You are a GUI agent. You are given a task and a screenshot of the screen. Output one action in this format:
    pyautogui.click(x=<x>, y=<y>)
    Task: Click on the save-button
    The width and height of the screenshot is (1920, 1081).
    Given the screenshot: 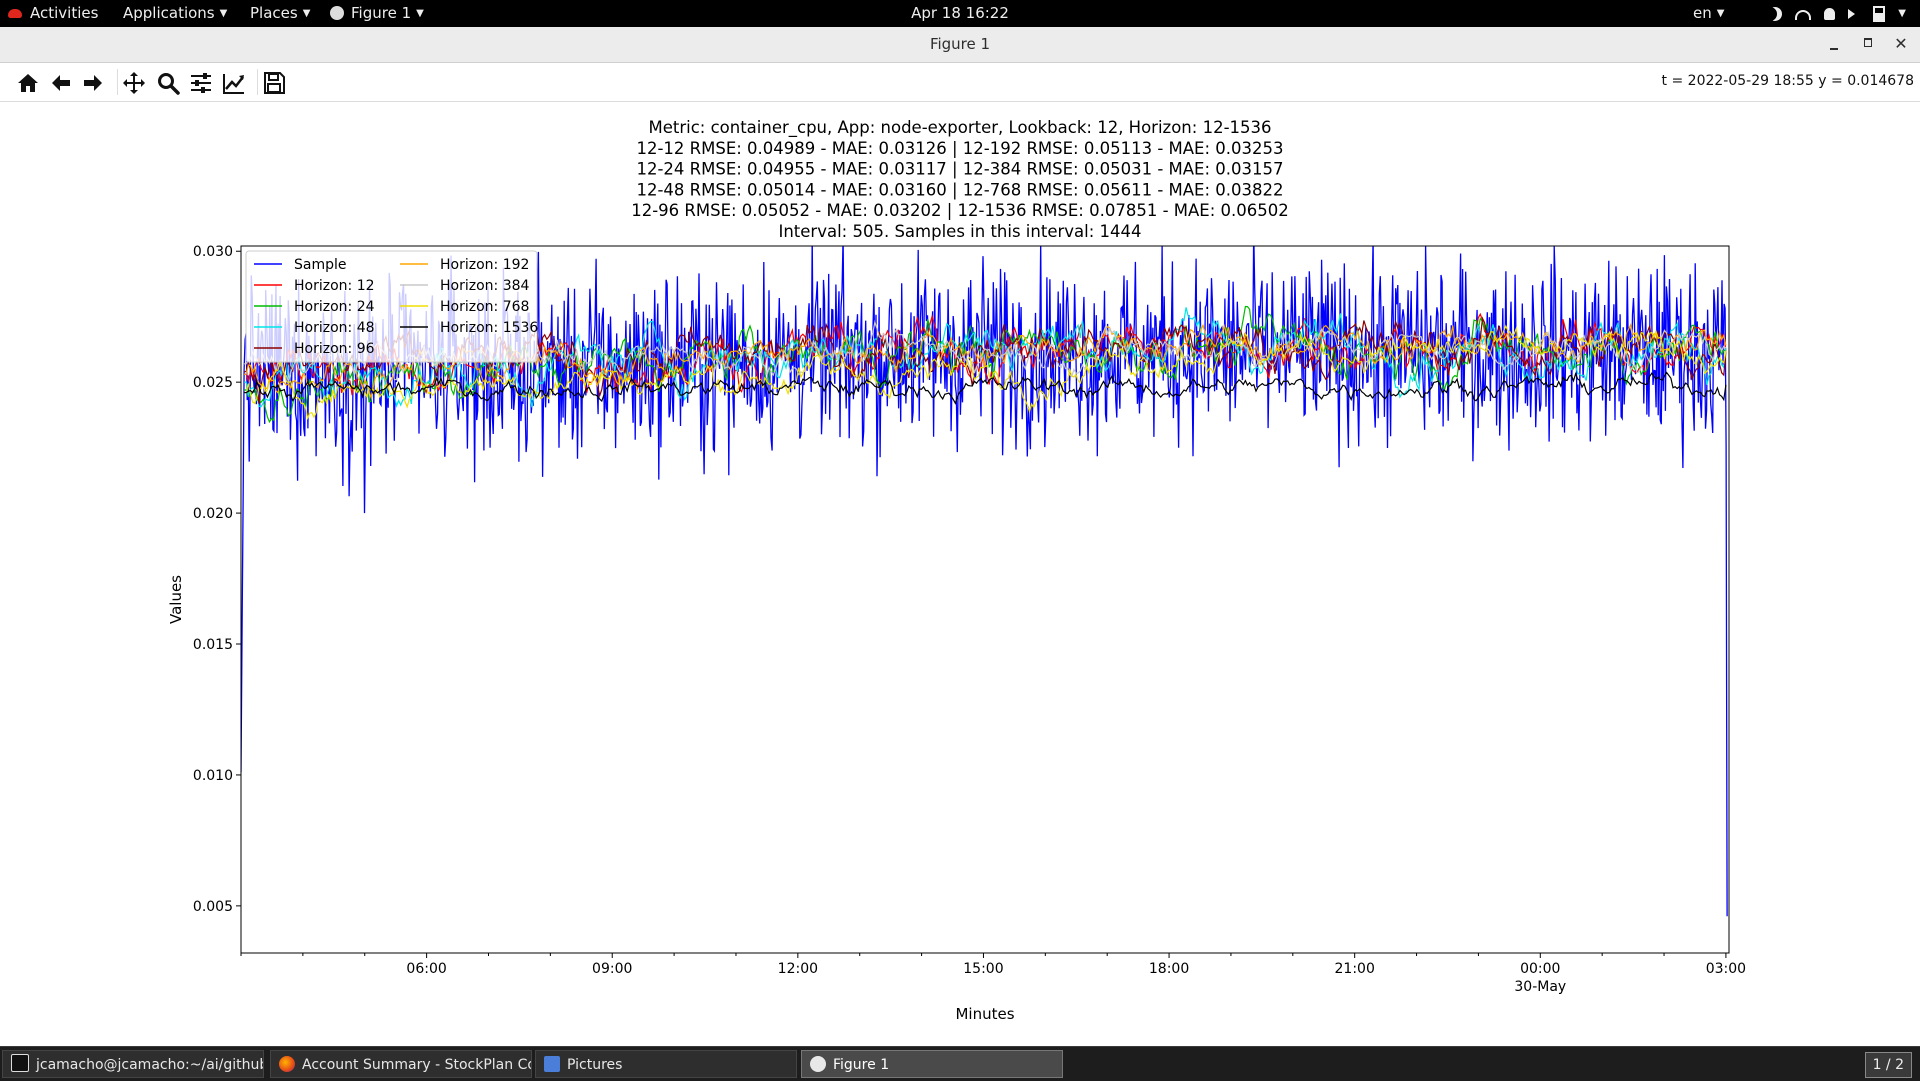 What is the action you would take?
    pyautogui.click(x=274, y=83)
    